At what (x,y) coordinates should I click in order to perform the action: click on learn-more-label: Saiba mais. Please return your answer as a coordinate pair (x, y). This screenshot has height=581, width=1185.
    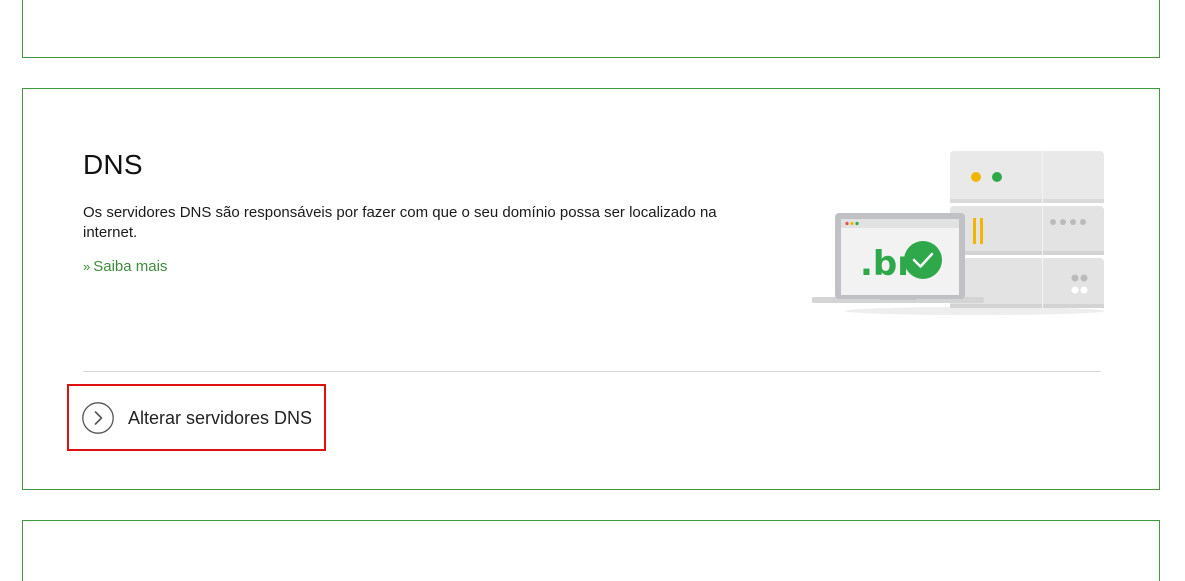
    Looking at the image, I should click on (130, 266).